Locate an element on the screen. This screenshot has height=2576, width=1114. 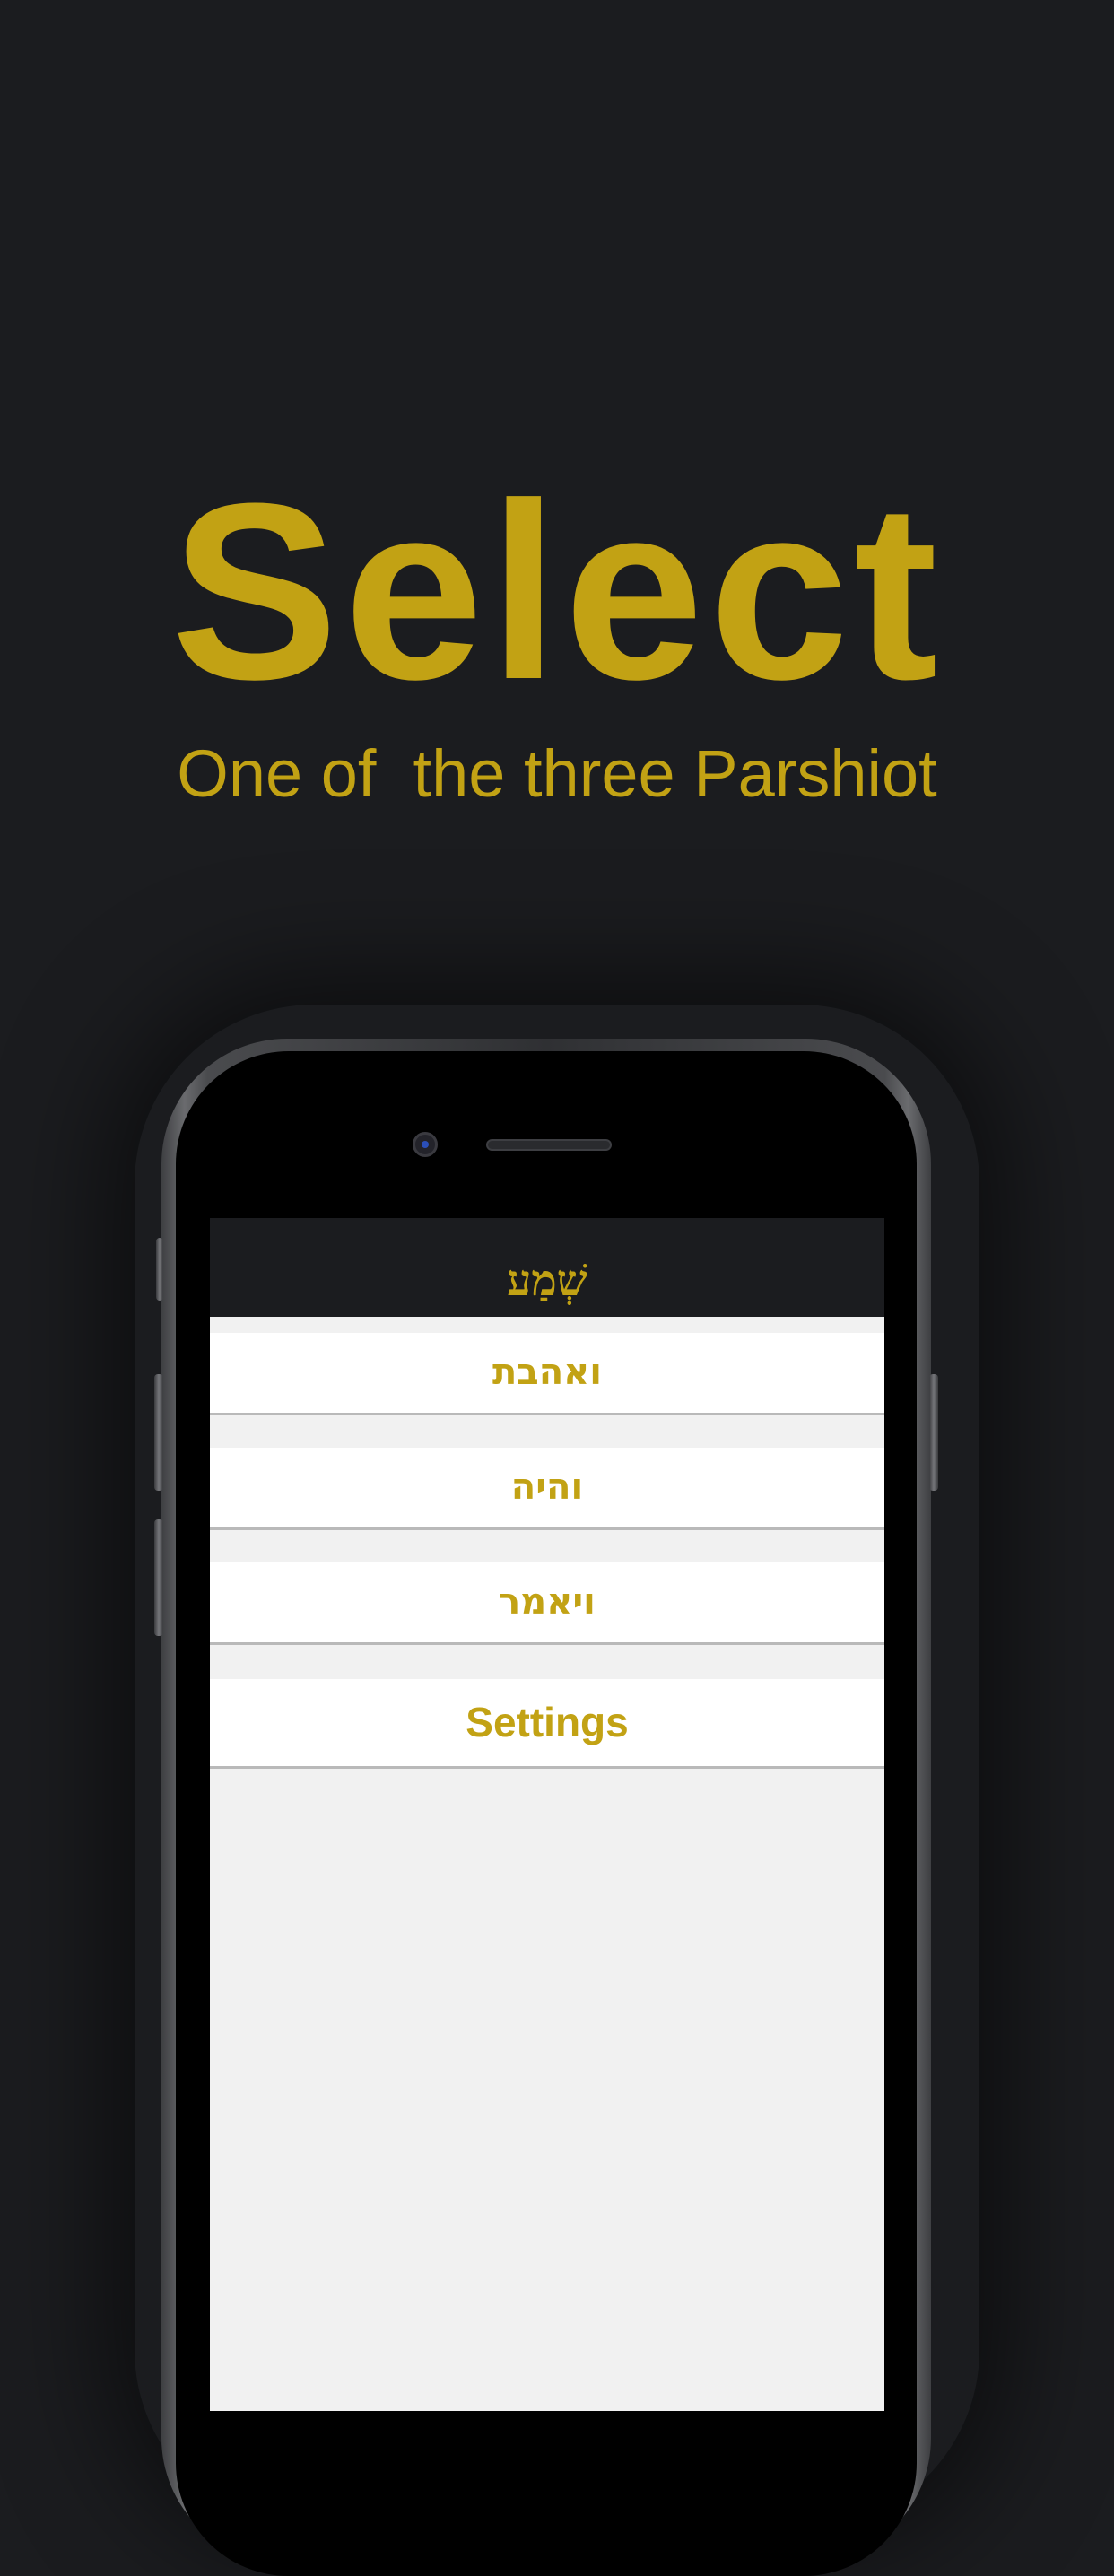
menu-item-label: ויאמר is located at coordinates (547, 1602).